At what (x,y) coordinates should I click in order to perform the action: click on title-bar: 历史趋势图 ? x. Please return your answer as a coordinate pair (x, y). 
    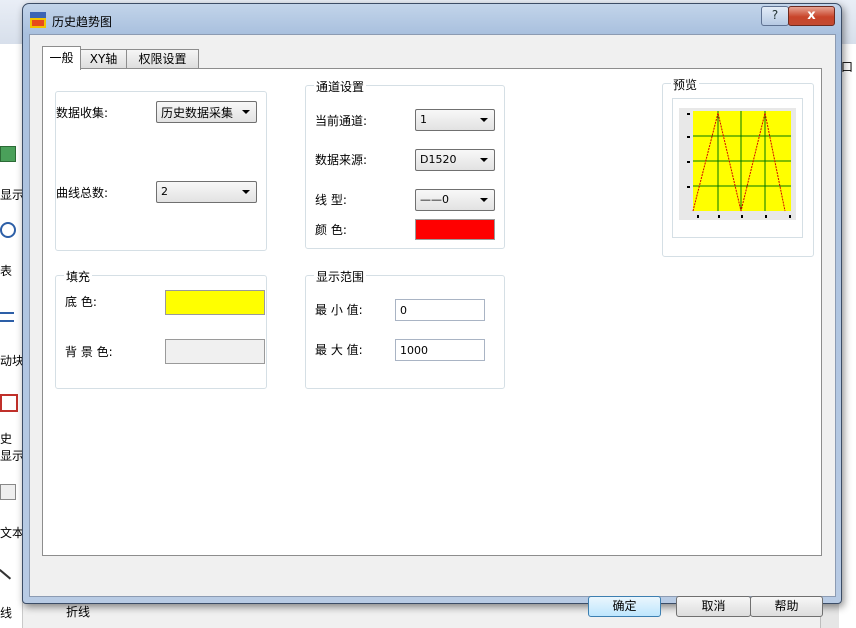
    Looking at the image, I should click on (432, 18).